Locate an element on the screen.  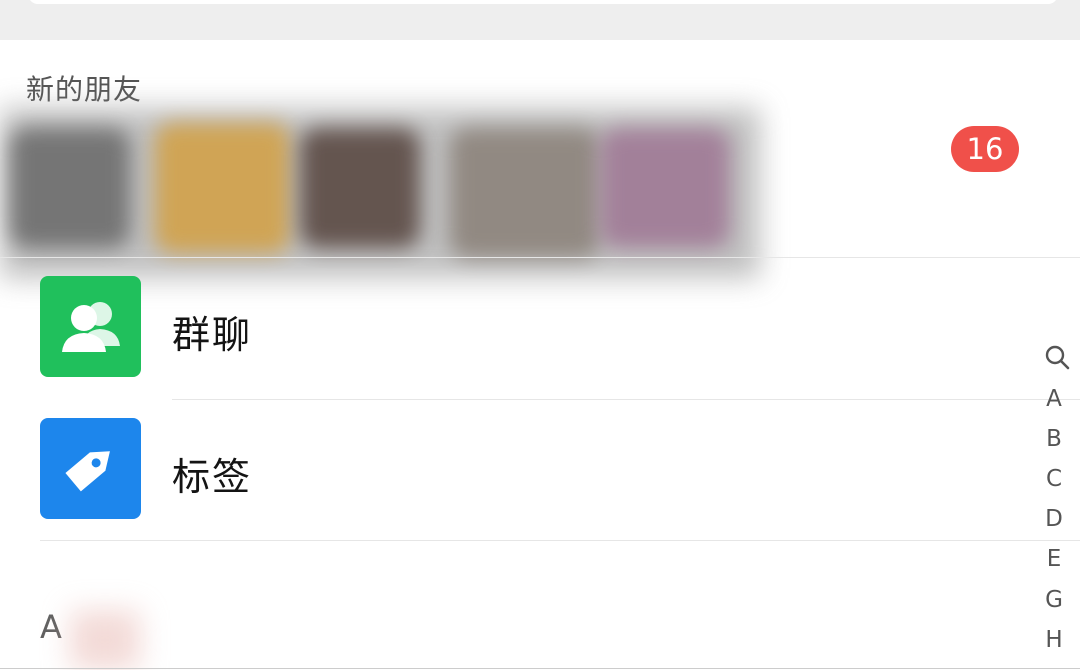
search-field is located at coordinates (543, 2).